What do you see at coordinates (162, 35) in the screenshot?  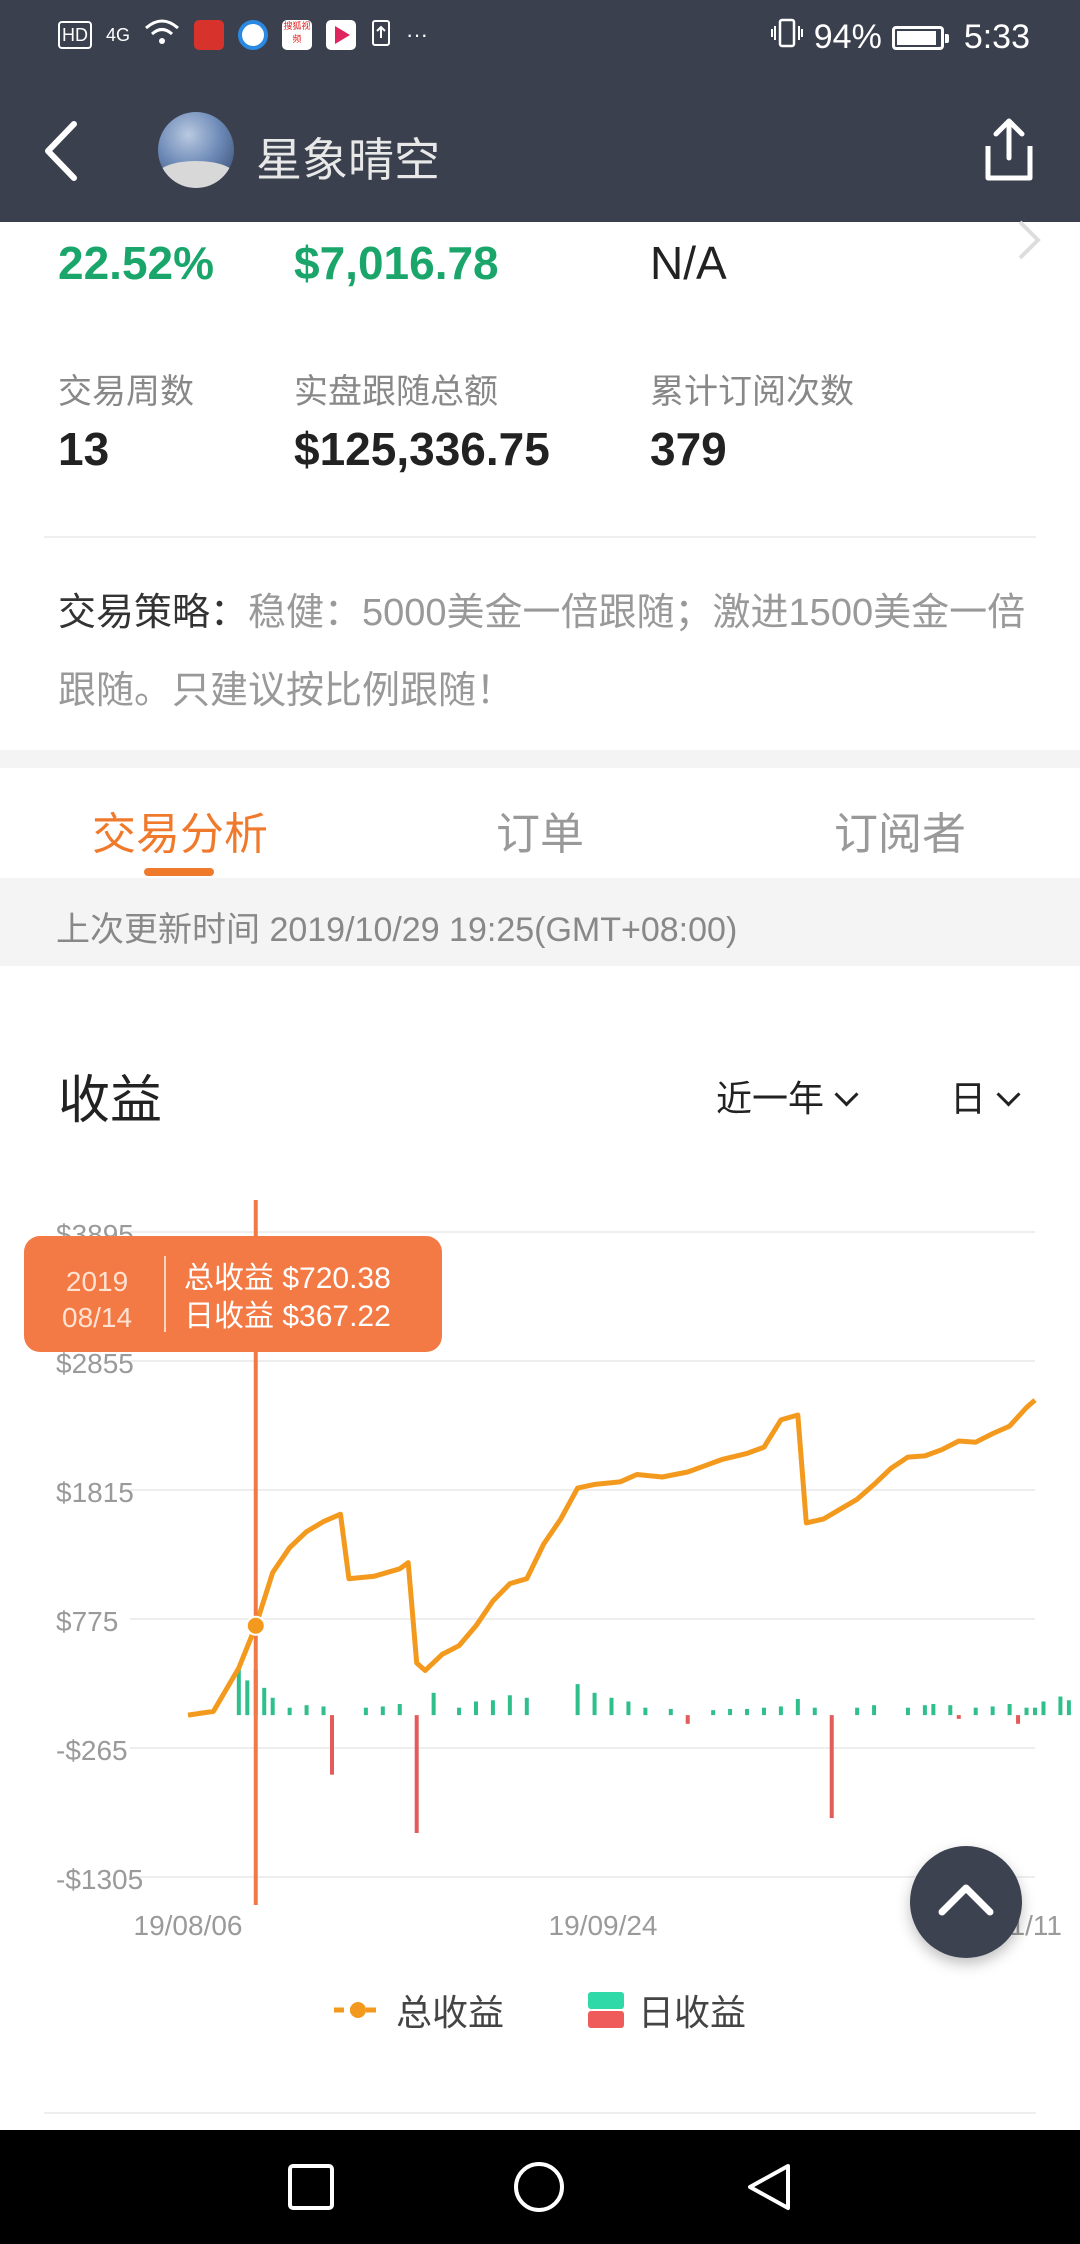 I see `wifi-icon` at bounding box center [162, 35].